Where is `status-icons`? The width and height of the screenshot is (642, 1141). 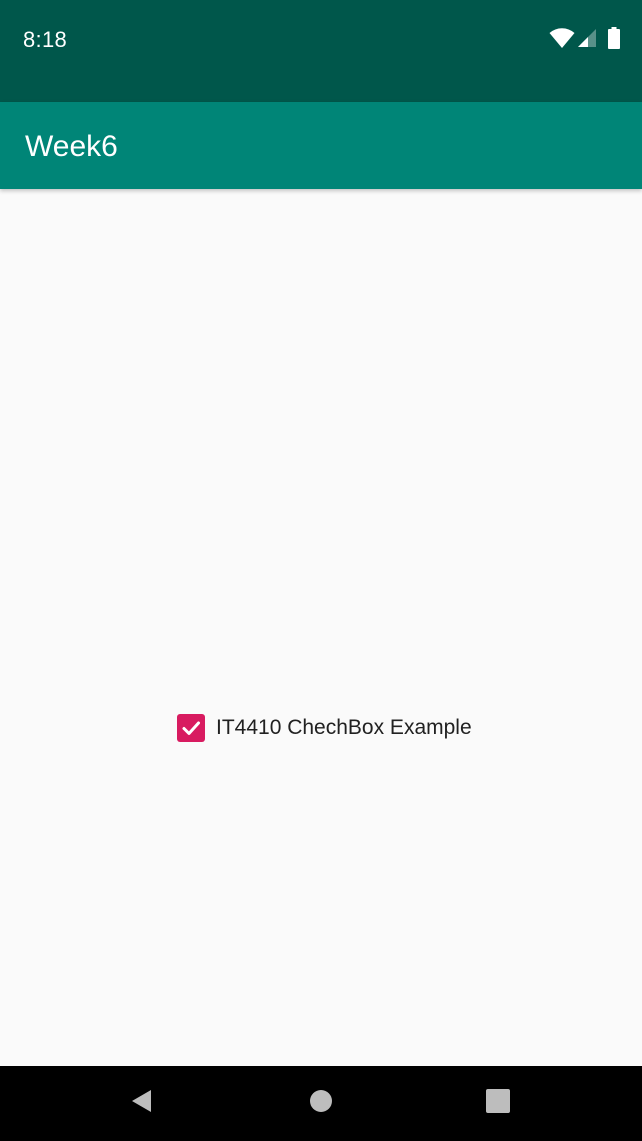
status-icons is located at coordinates (584, 38).